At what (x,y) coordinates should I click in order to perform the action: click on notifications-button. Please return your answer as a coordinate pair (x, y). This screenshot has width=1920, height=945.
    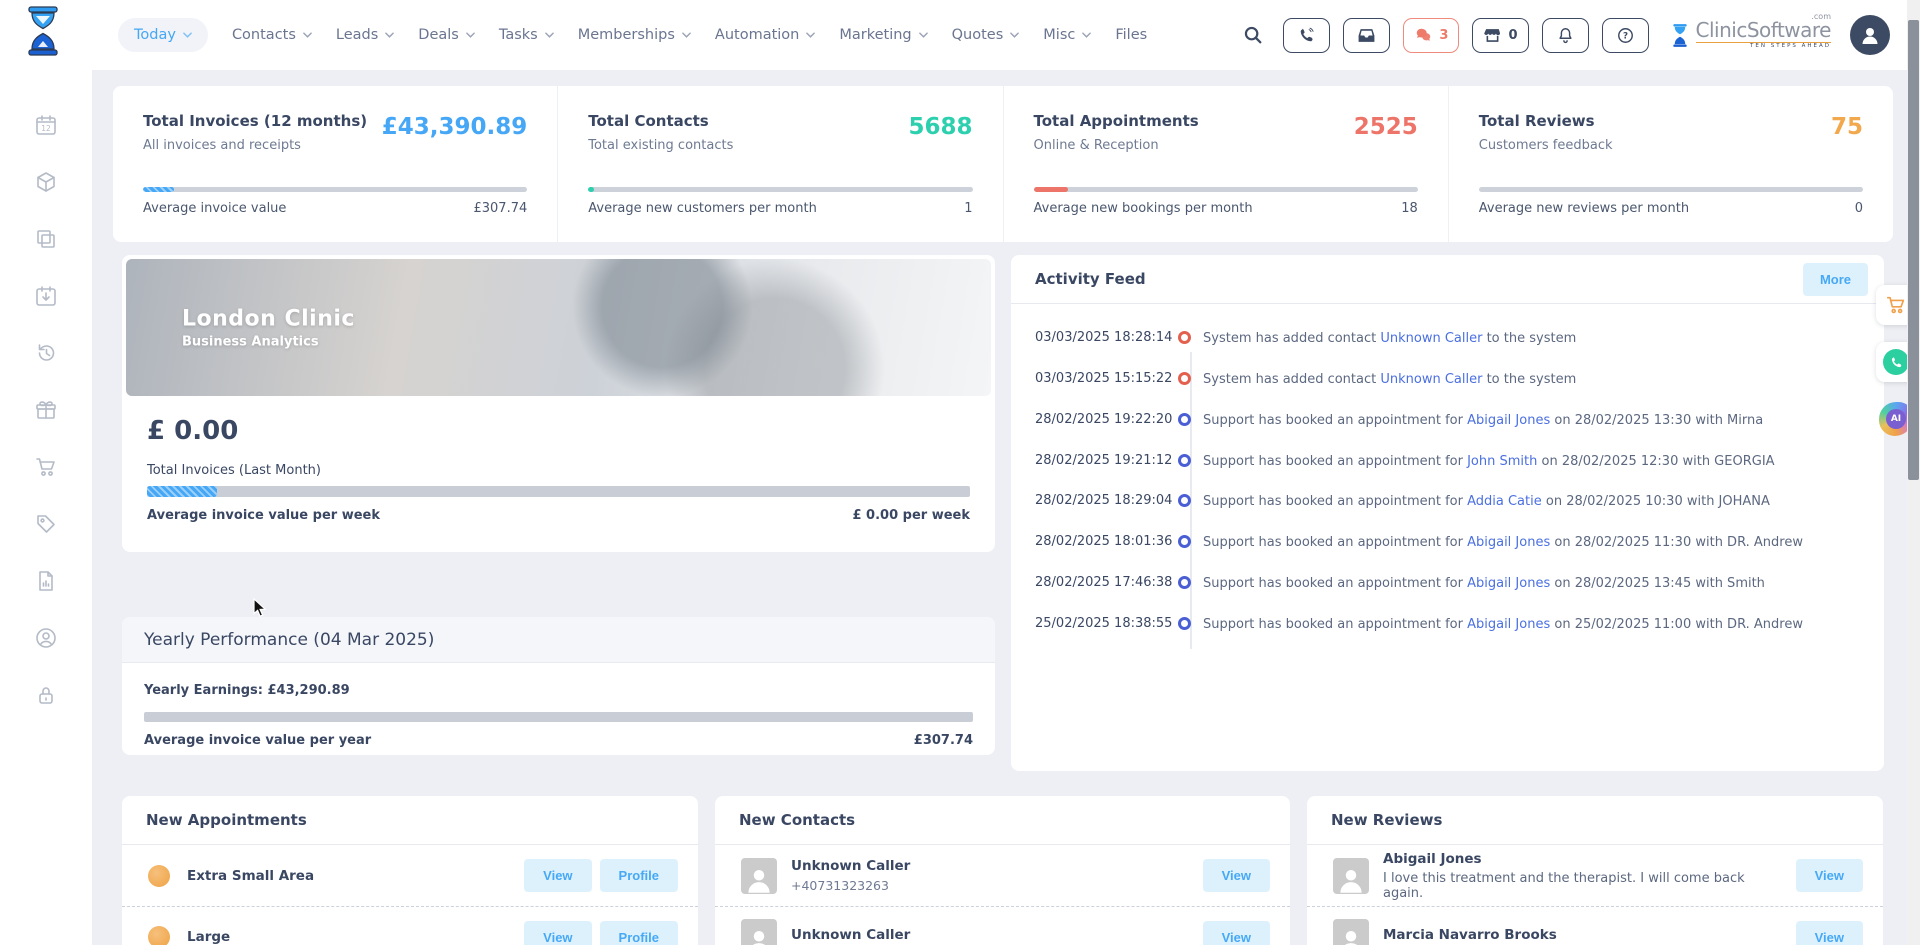
    Looking at the image, I should click on (1565, 35).